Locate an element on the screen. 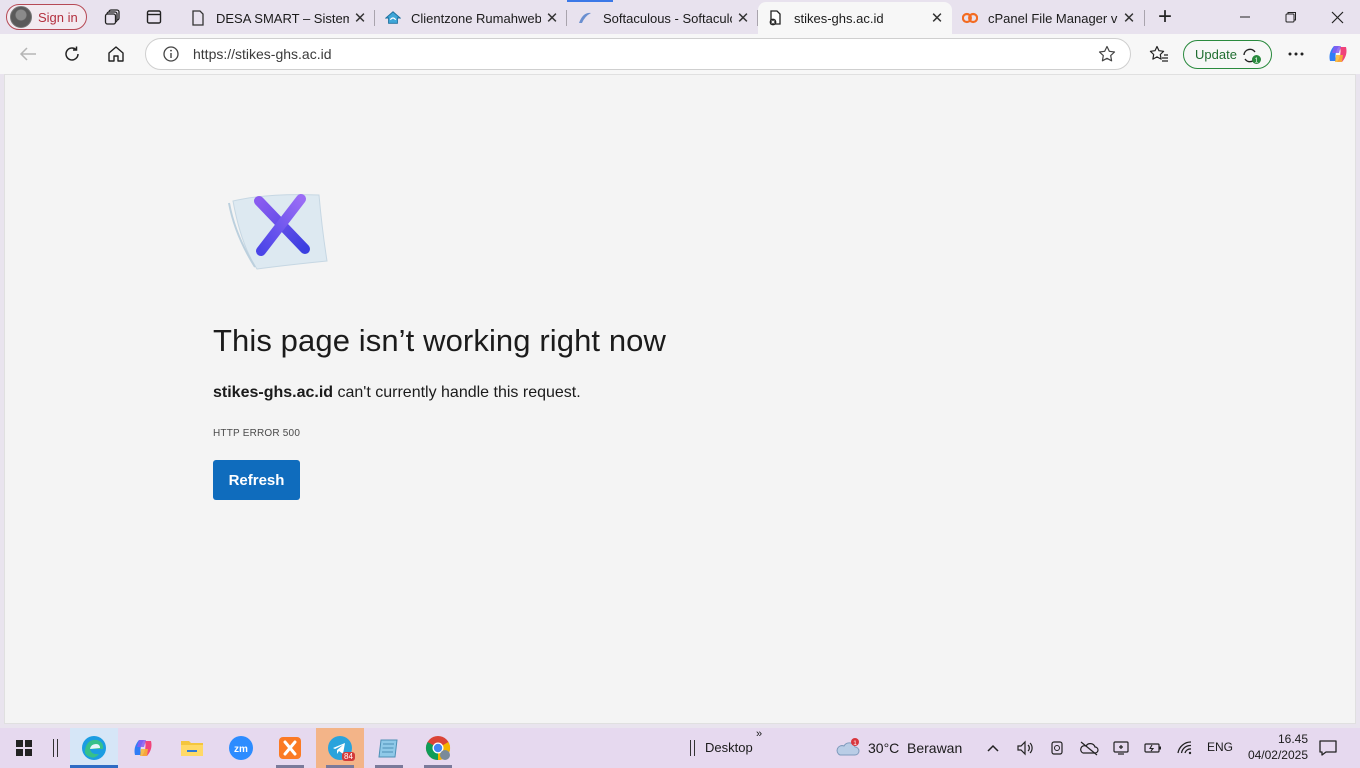  notepad-icon is located at coordinates (388, 748).